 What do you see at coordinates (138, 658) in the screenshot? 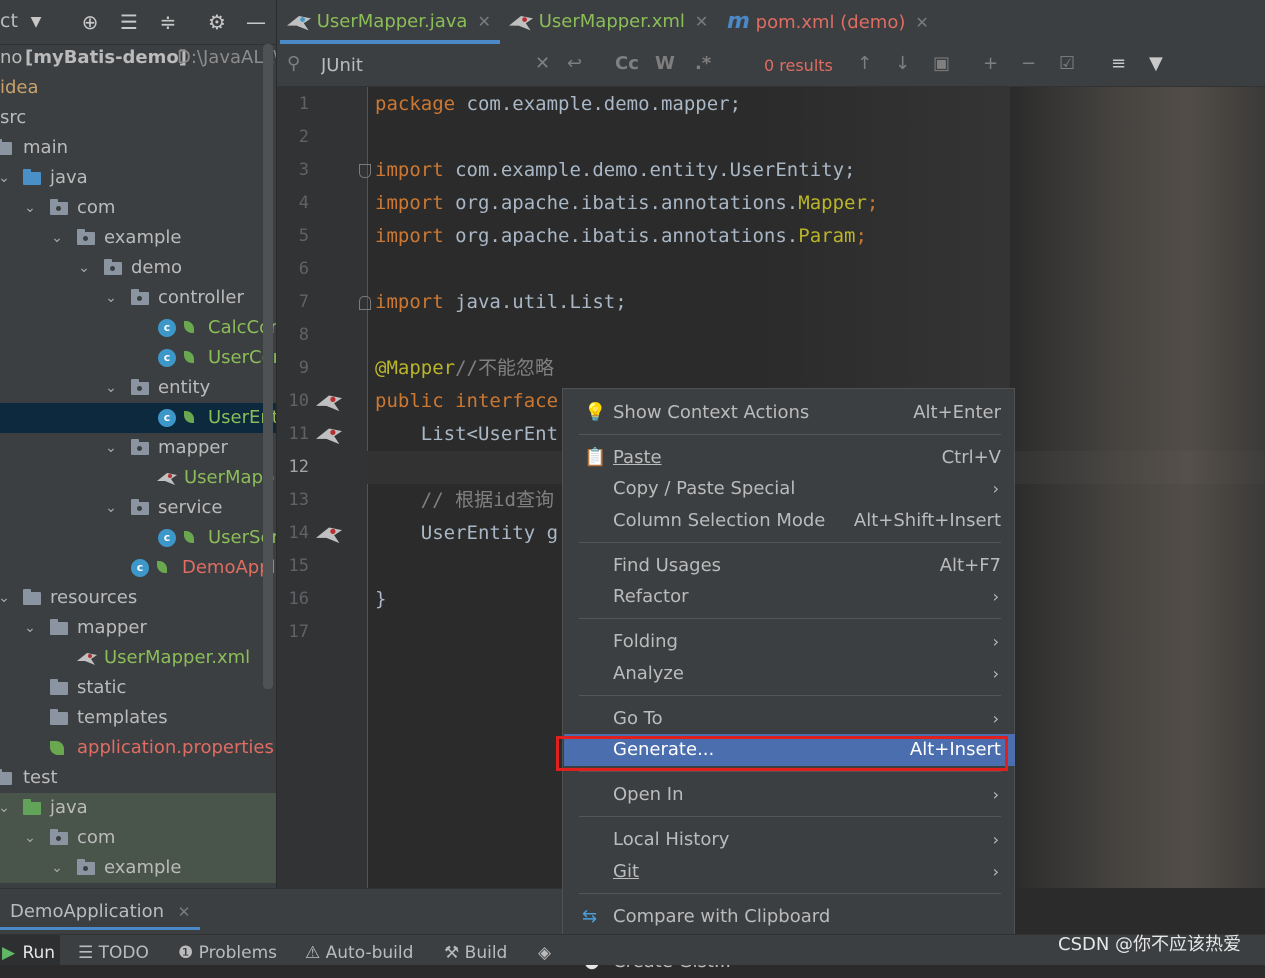
I see `tree-item-usermapper-xml: UserMapper.xml` at bounding box center [138, 658].